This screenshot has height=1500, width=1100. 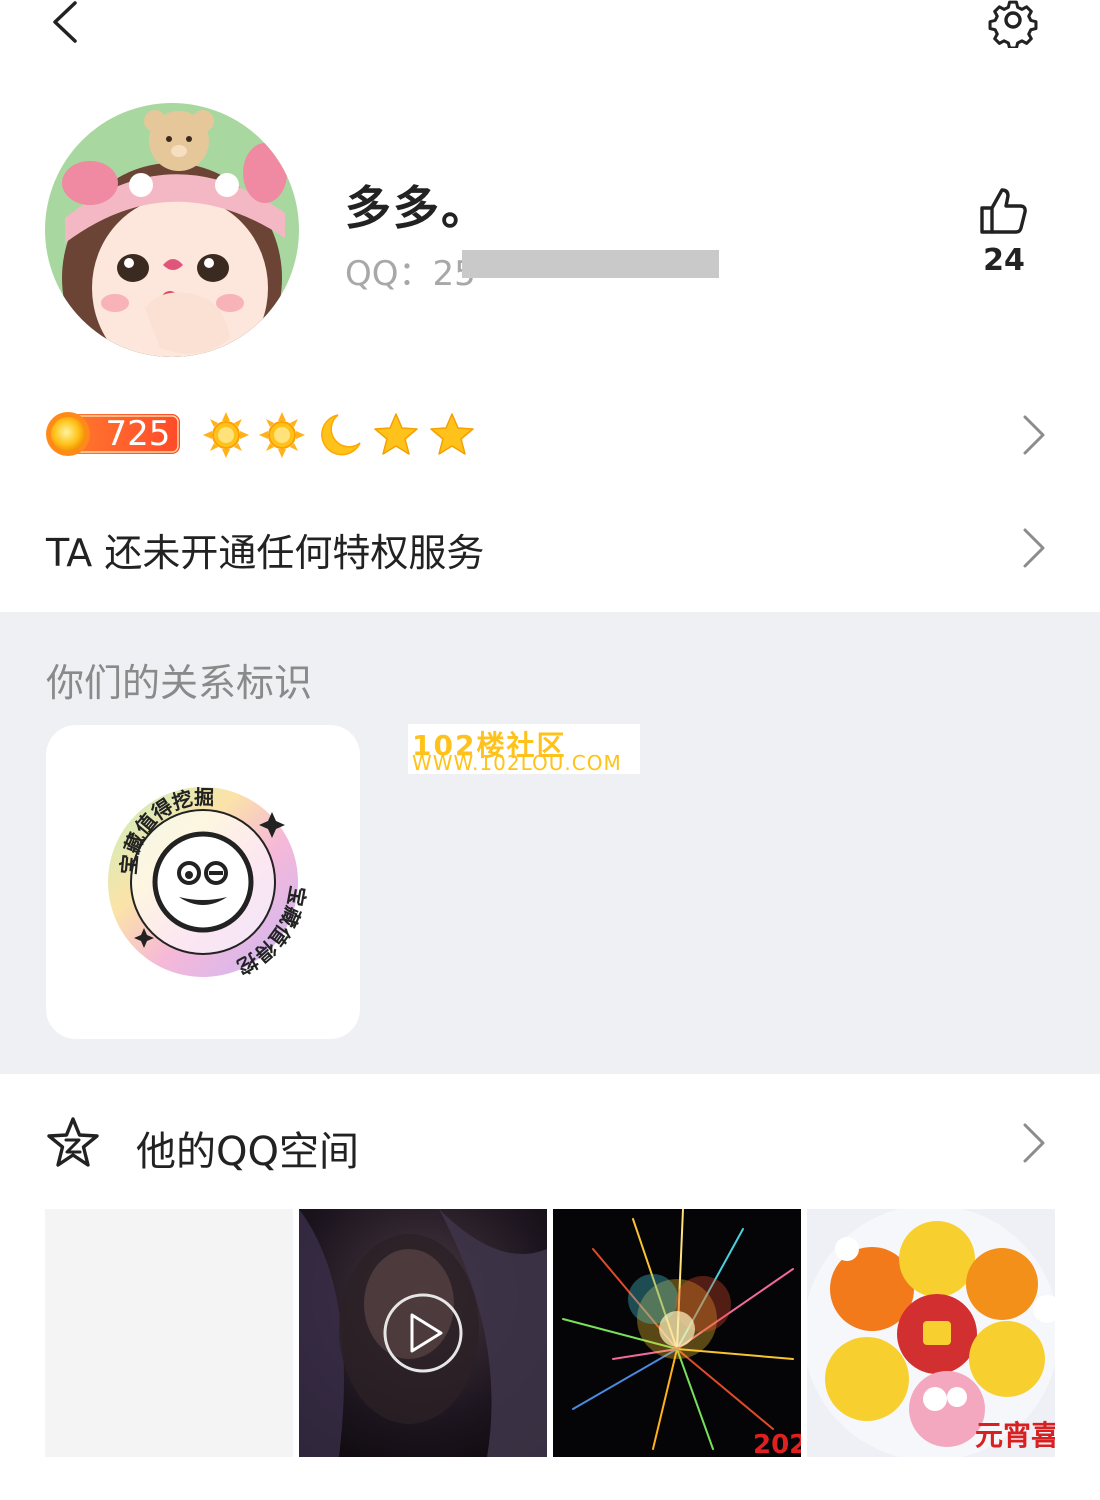 What do you see at coordinates (1013, 24) in the screenshot?
I see `gear-icon` at bounding box center [1013, 24].